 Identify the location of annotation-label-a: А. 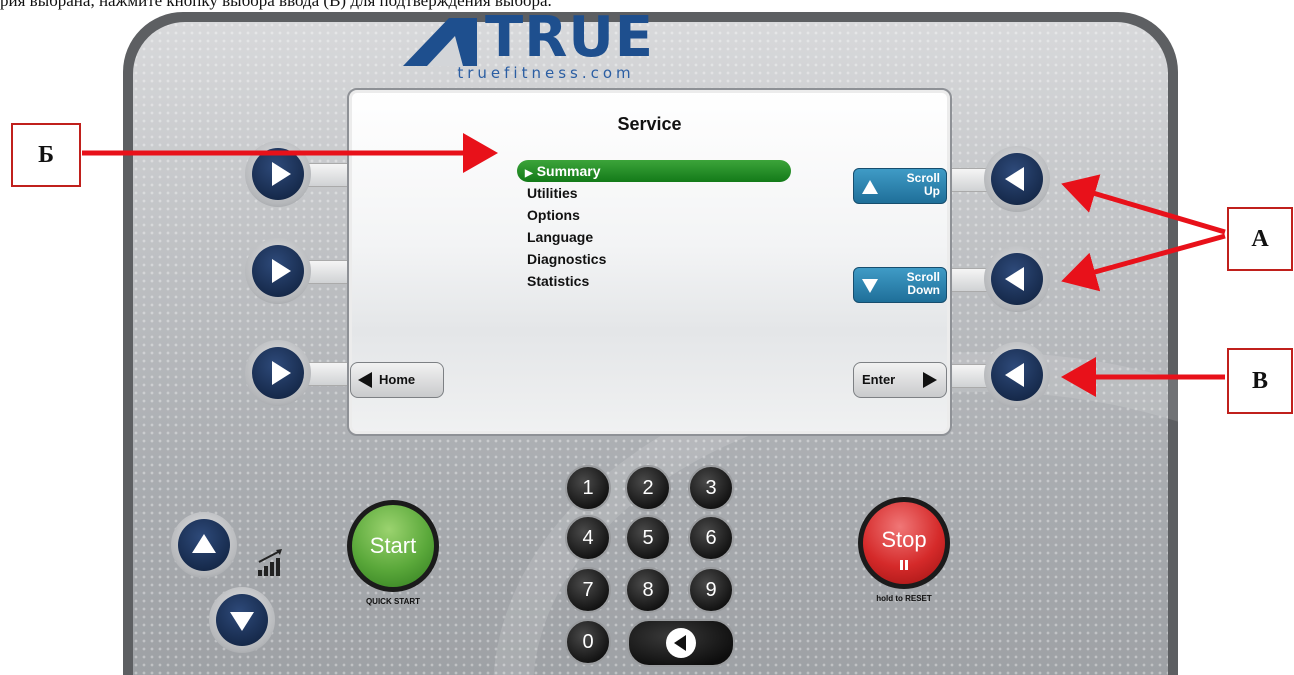
(1260, 239).